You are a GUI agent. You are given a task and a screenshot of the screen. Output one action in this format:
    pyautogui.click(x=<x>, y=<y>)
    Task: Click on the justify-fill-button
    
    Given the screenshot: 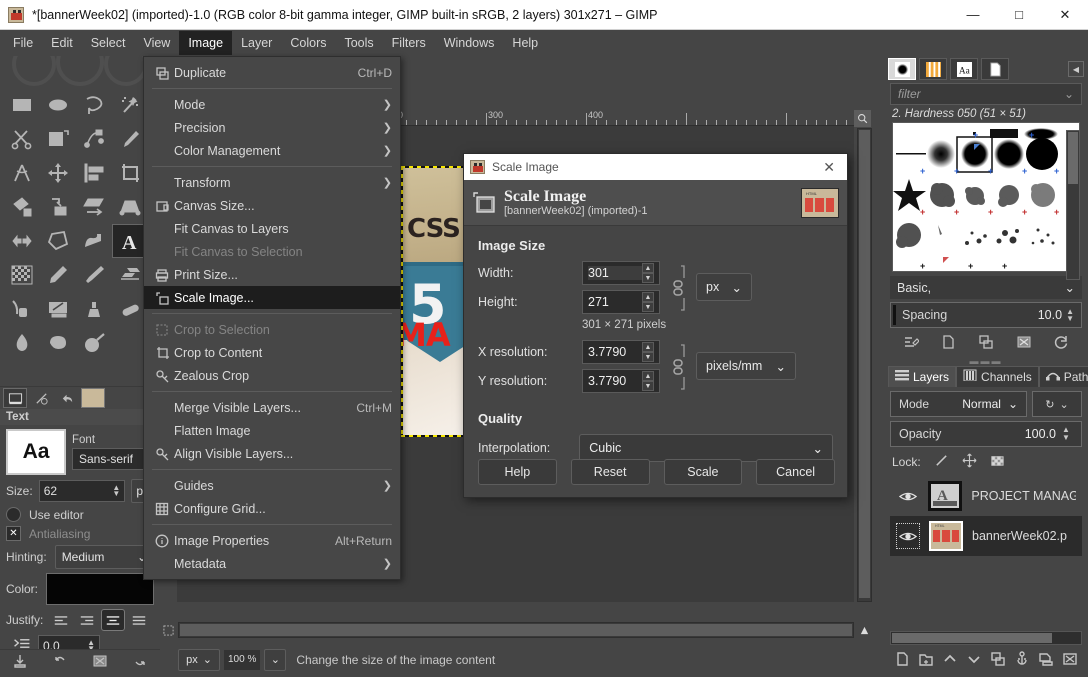 What is the action you would take?
    pyautogui.click(x=139, y=620)
    